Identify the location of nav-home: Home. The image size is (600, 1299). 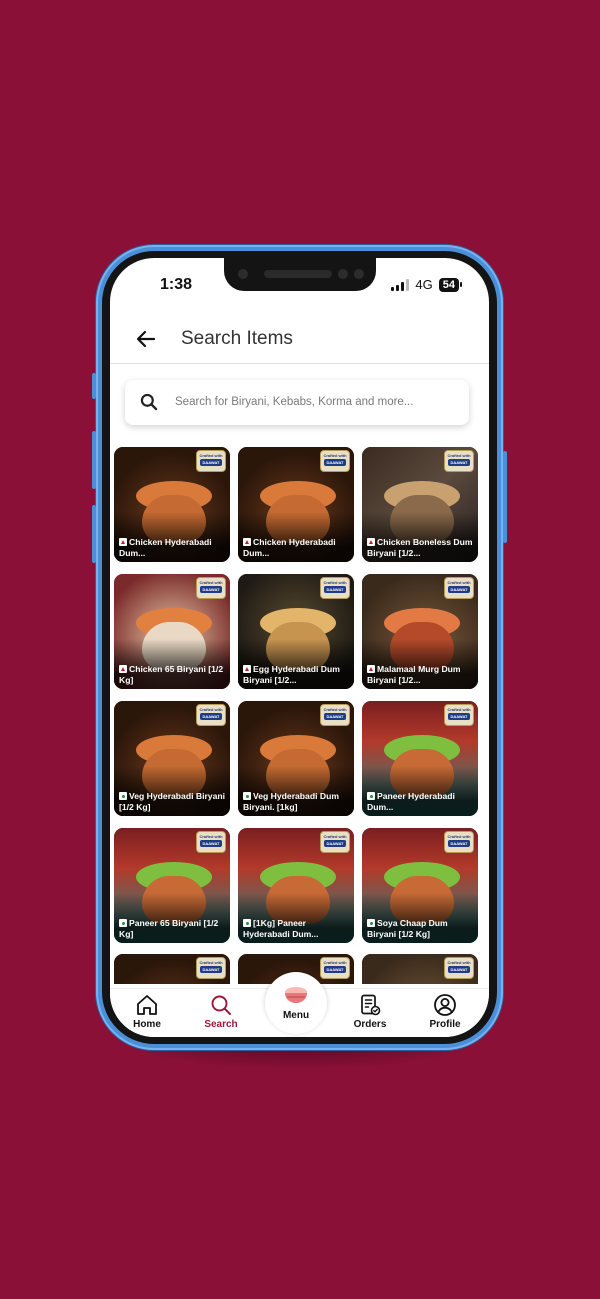
(147, 1011).